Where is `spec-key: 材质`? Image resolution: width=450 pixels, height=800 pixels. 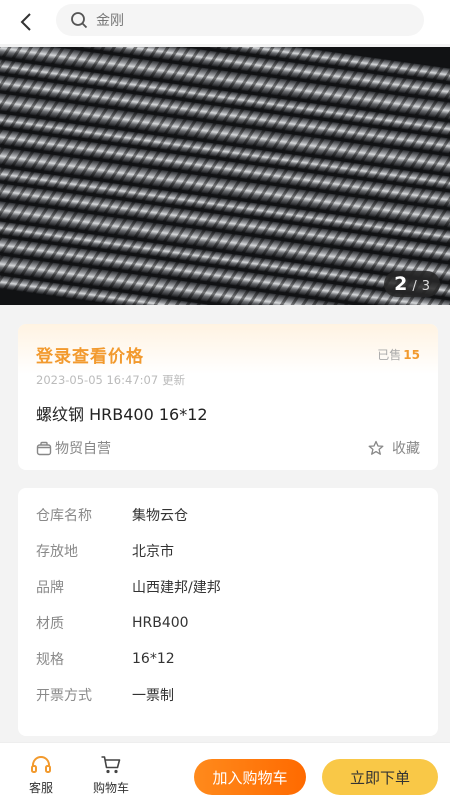
spec-key: 材质 is located at coordinates (50, 624).